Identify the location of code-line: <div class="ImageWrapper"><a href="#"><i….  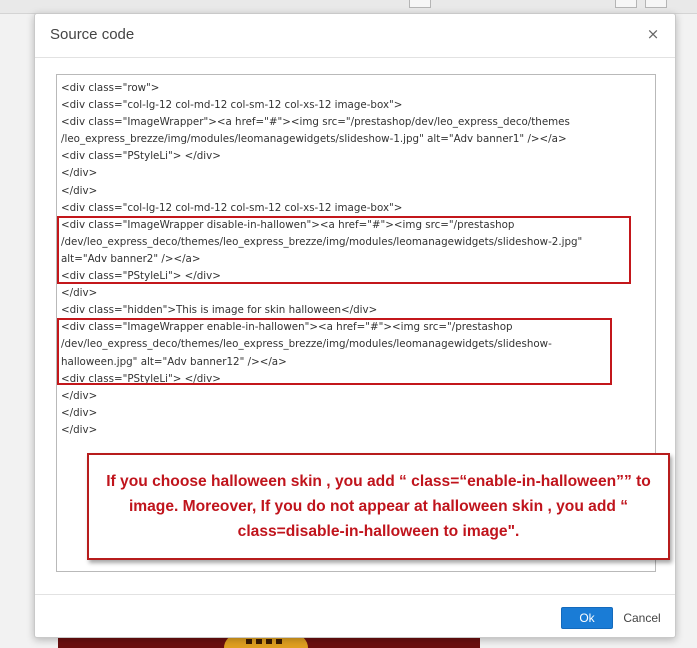
(315, 122).